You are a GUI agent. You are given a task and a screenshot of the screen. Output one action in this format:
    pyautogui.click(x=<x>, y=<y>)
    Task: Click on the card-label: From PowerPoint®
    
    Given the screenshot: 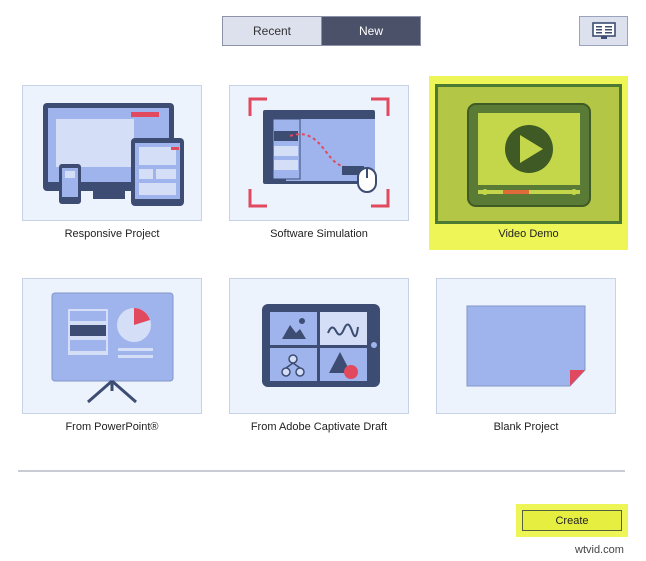 What is the action you would take?
    pyautogui.click(x=112, y=427)
    